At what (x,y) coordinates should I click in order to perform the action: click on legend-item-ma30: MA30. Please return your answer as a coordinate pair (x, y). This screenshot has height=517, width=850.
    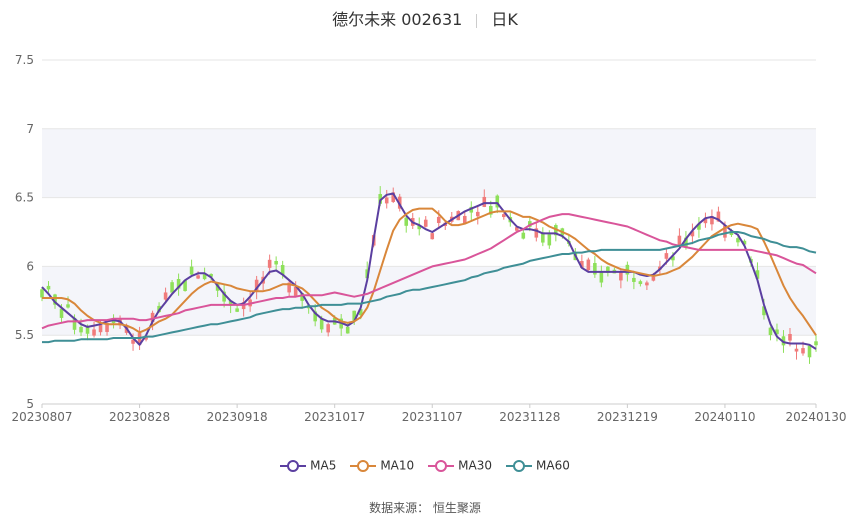
    Looking at the image, I should click on (460, 465).